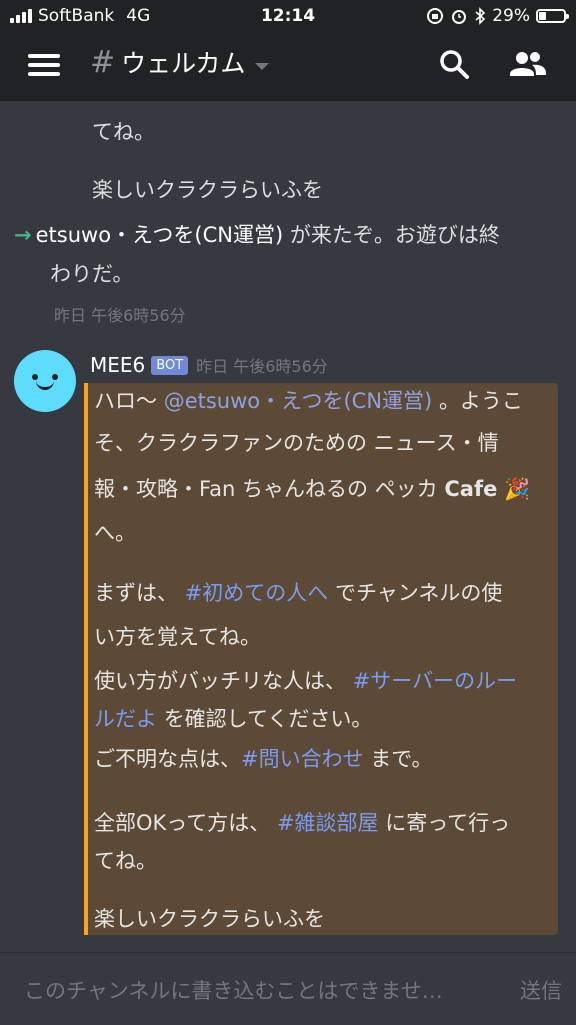 This screenshot has height=1025, width=576. Describe the element at coordinates (209, 919) in the screenshot. I see `embed-line: 楽しいクラクラらいふを` at that location.